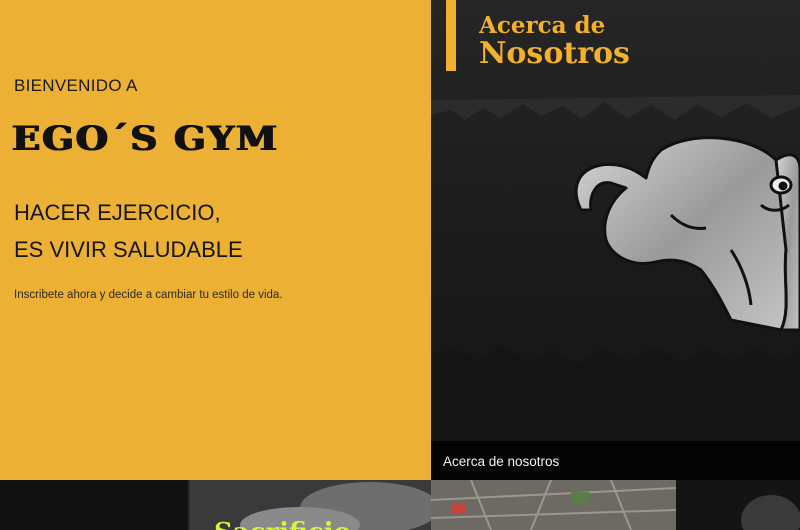 Image resolution: width=800 pixels, height=530 pixels. I want to click on about-caption: Acerca de nosotros, so click(501, 461).